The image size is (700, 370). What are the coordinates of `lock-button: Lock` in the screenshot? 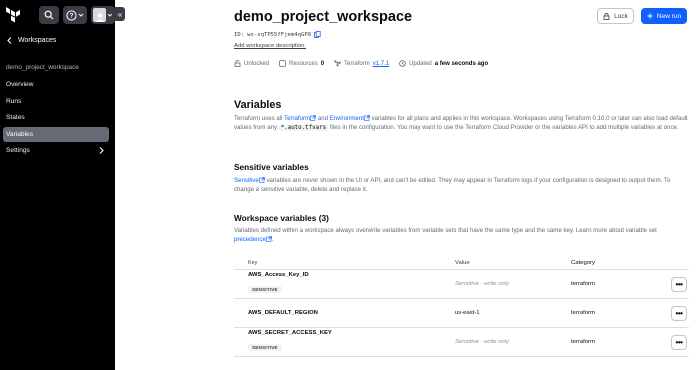 It's located at (615, 16).